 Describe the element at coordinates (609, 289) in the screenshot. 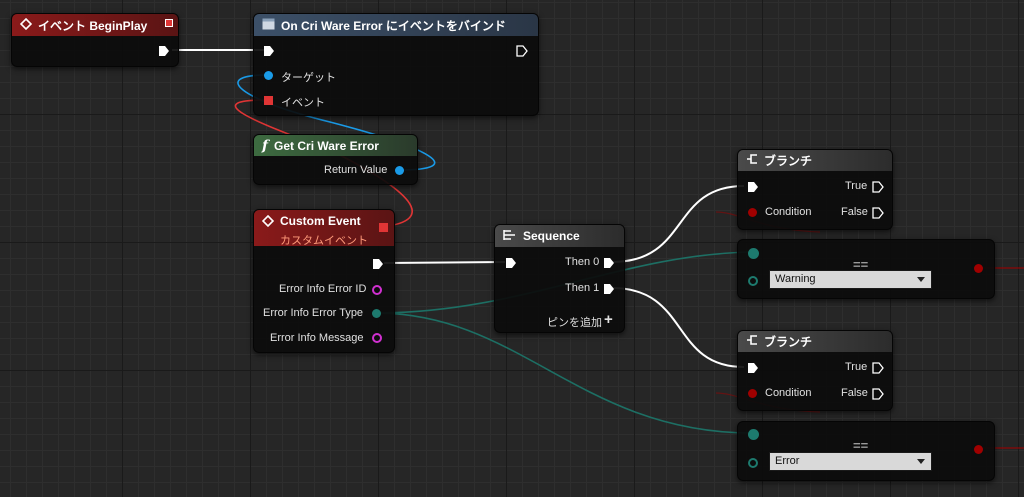

I see `then1-output-pin` at that location.